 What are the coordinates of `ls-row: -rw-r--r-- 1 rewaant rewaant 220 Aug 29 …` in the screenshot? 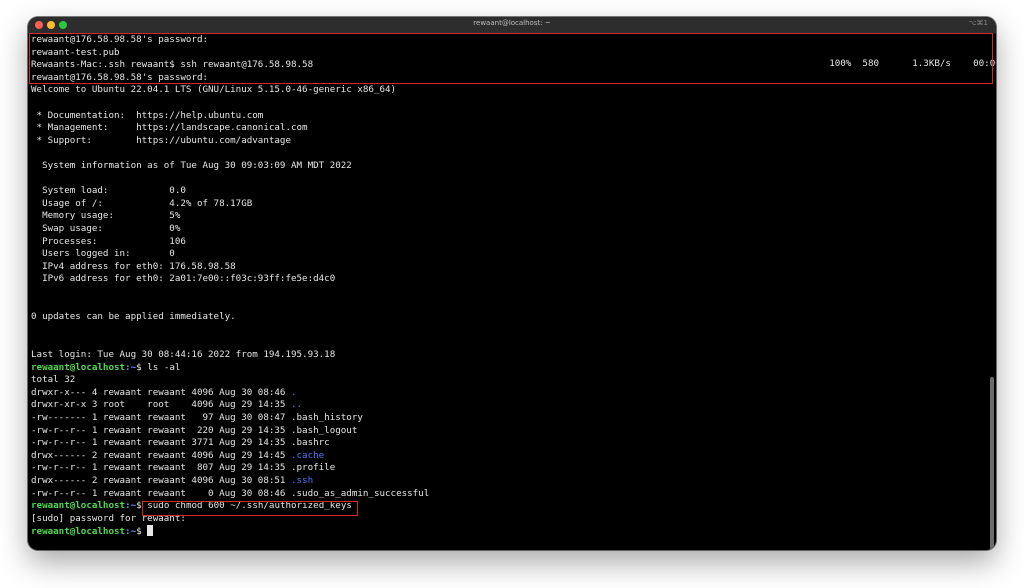 It's located at (194, 431).